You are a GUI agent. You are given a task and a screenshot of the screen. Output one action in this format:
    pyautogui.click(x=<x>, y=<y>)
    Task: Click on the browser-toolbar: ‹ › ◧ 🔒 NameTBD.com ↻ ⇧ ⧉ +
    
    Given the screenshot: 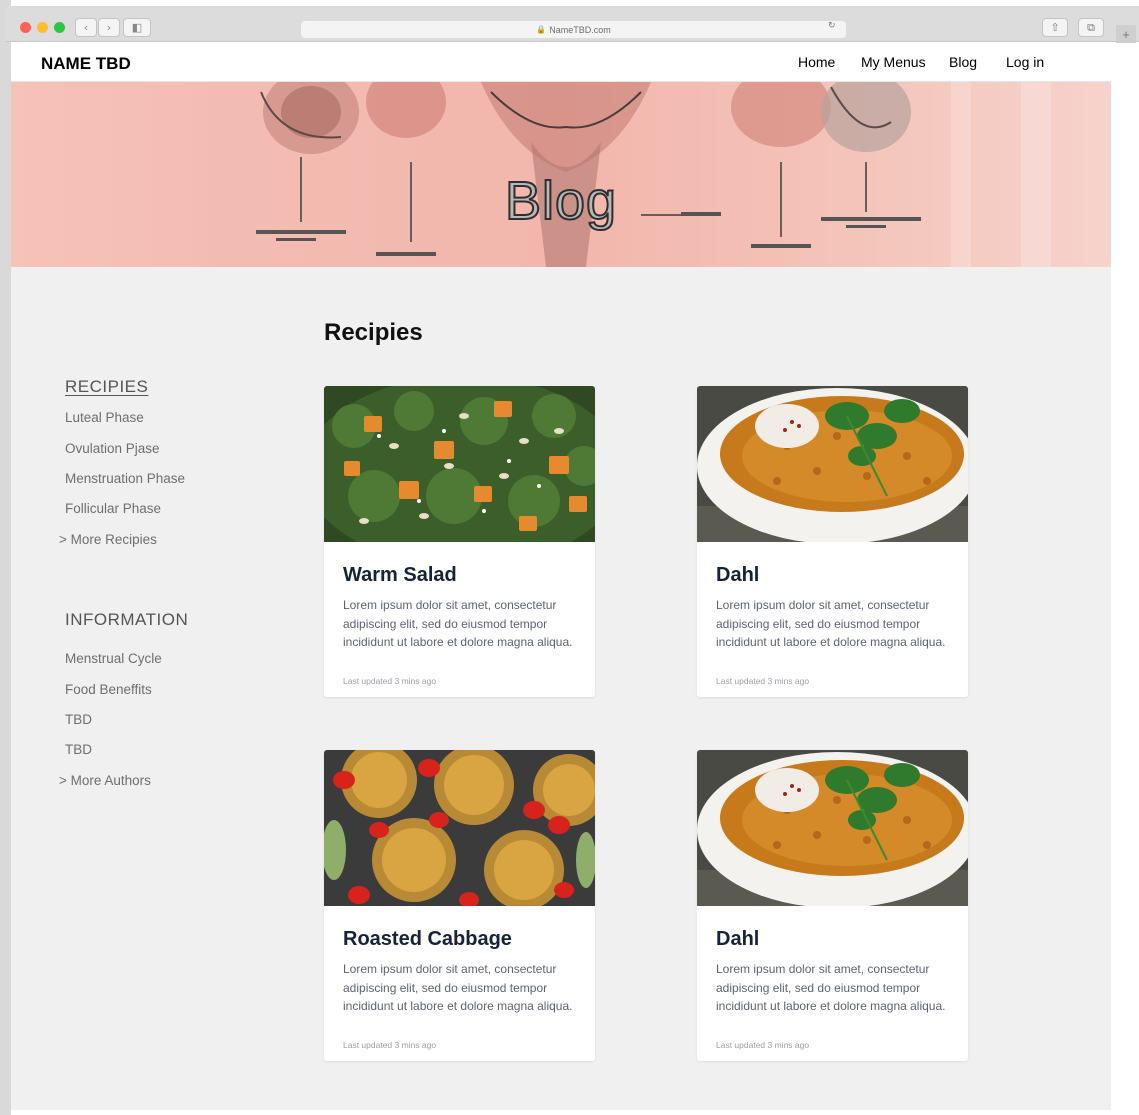 What is the action you would take?
    pyautogui.click(x=572, y=24)
    